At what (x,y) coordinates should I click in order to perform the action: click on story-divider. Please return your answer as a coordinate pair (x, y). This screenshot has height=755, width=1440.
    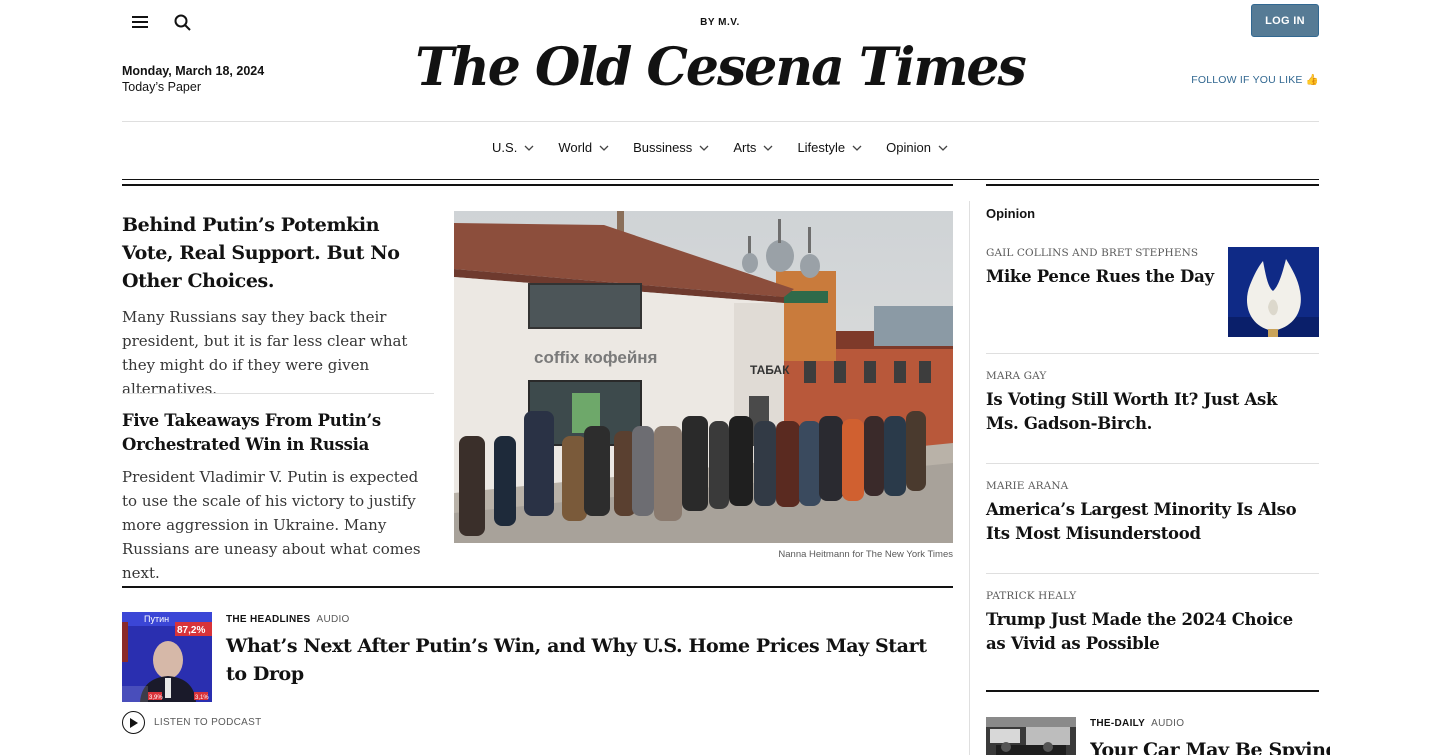
    Looking at the image, I should click on (278, 393).